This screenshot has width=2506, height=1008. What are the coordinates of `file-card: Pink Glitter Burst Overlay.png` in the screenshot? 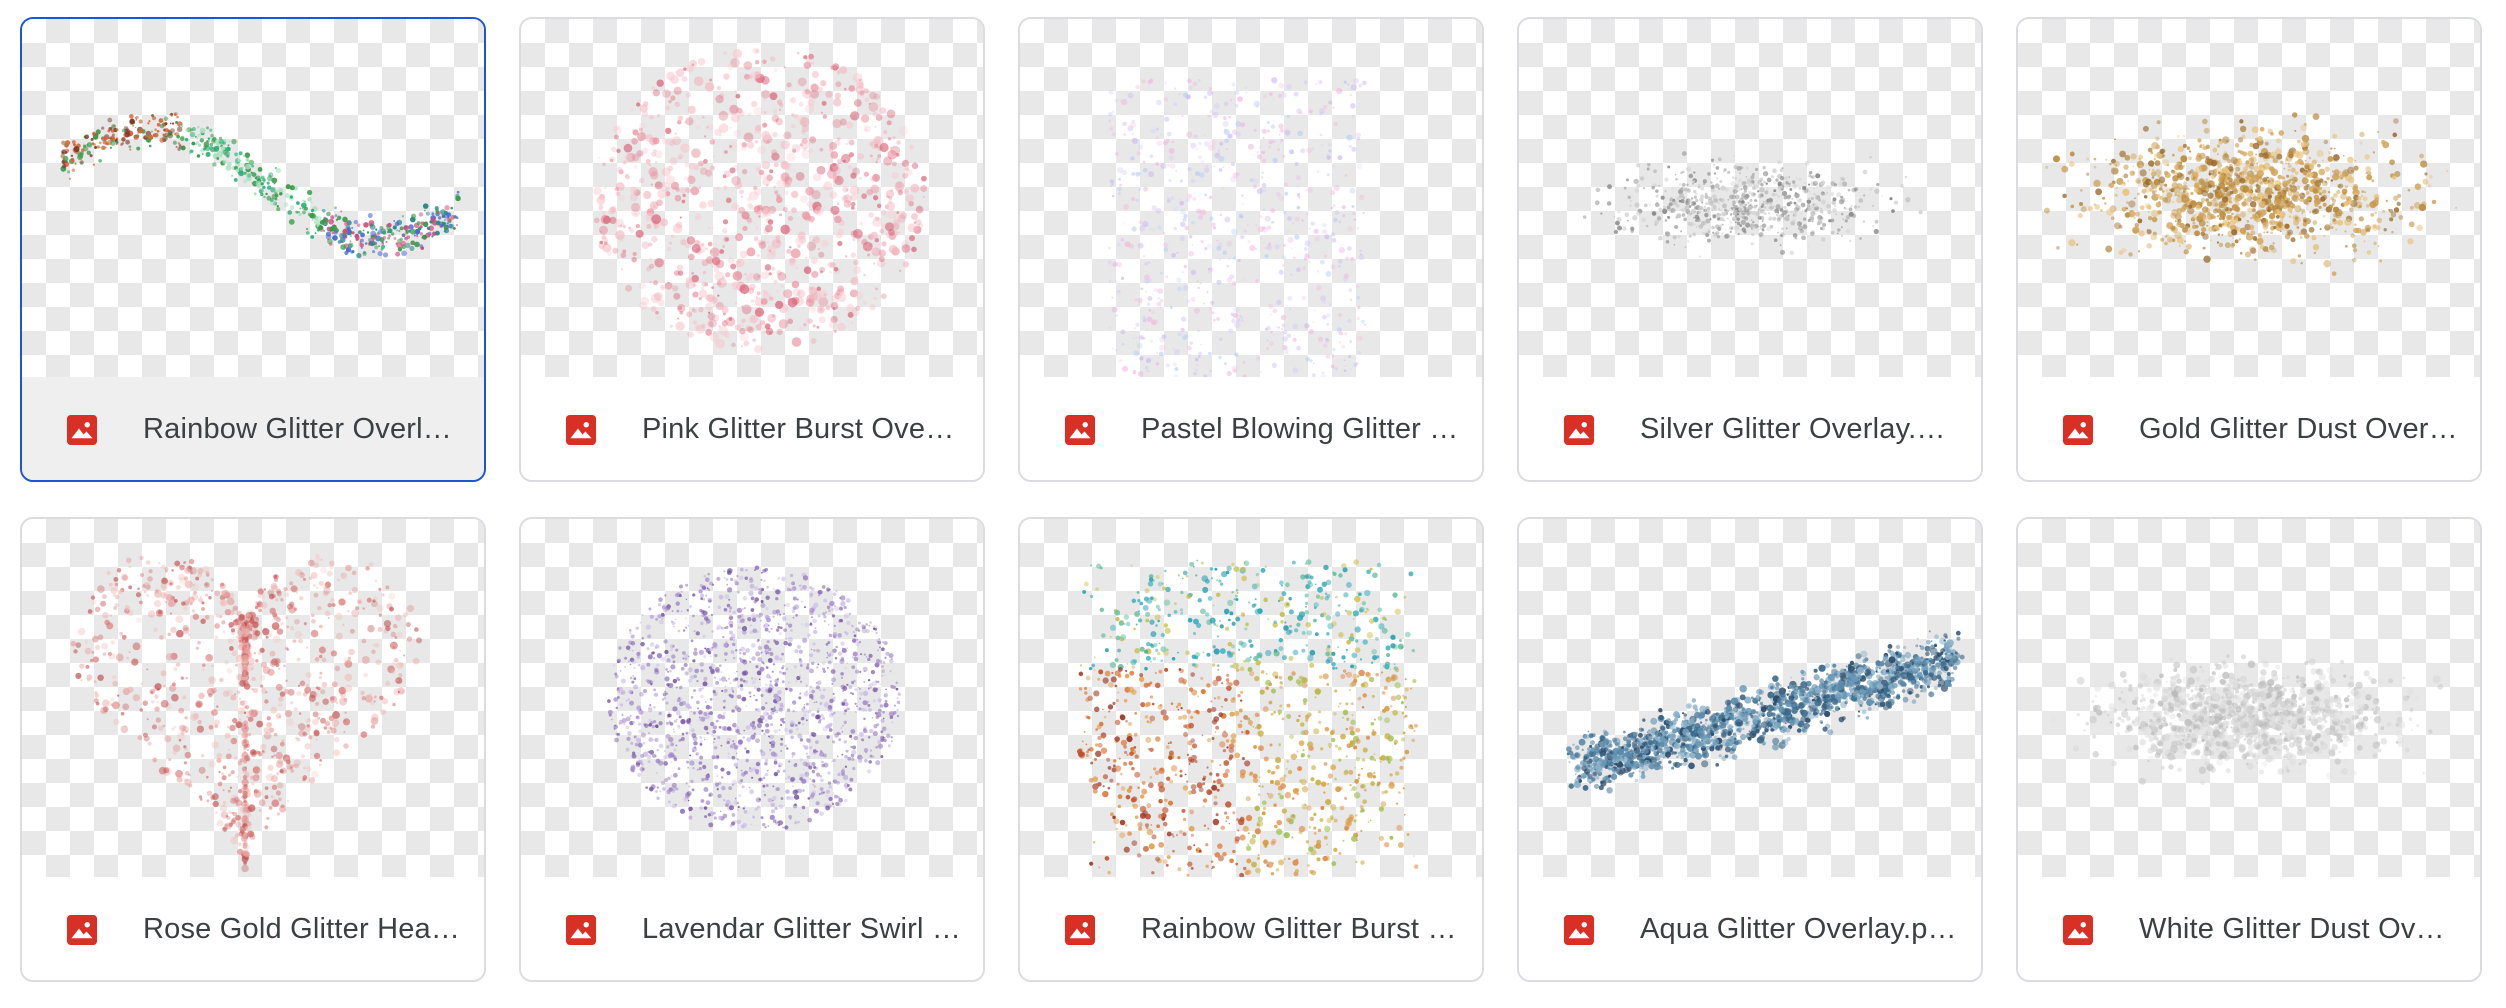 It's located at (752, 249).